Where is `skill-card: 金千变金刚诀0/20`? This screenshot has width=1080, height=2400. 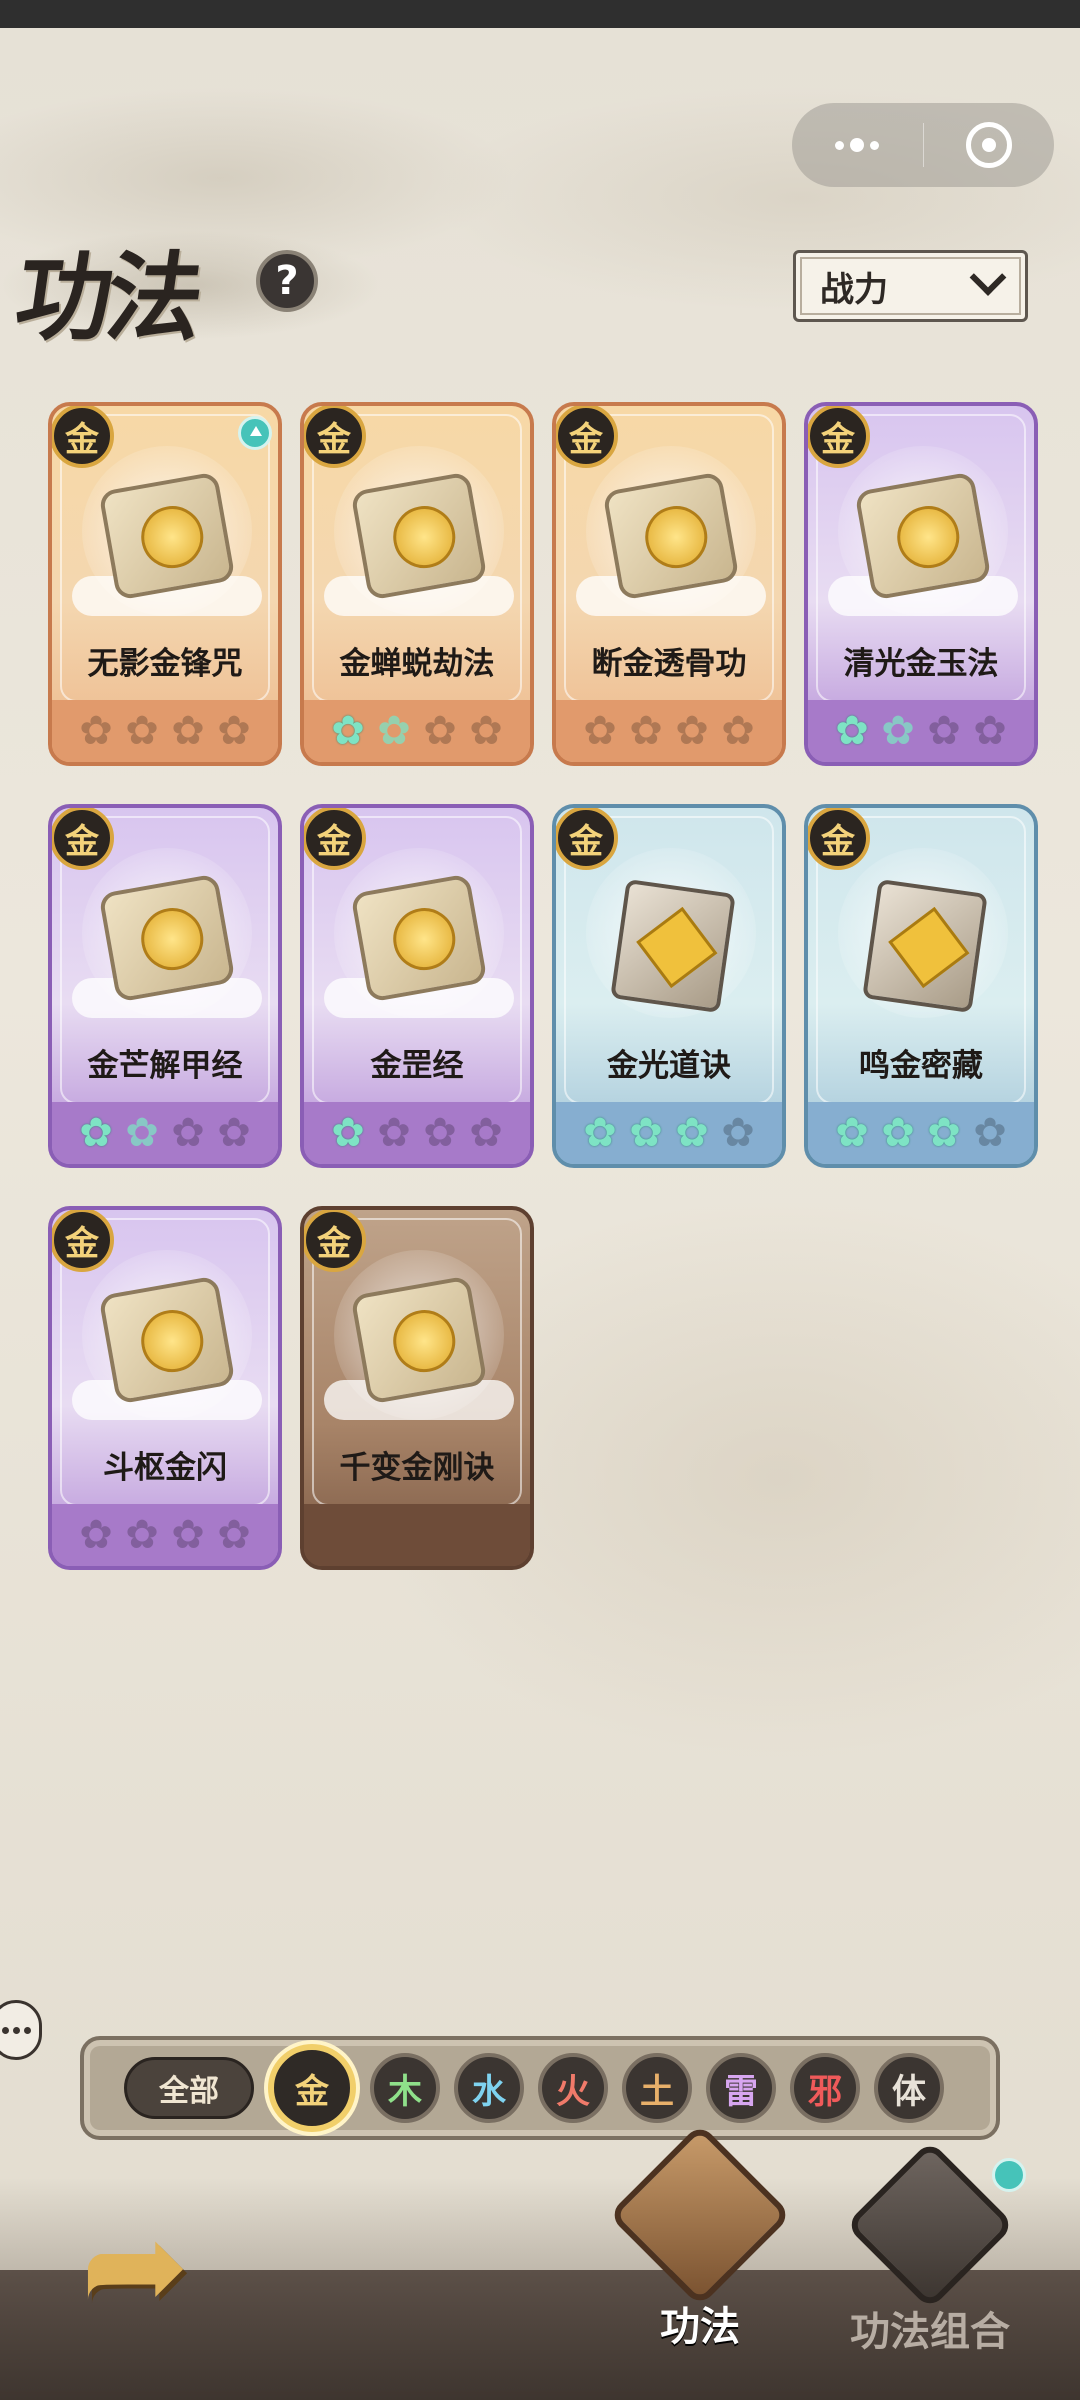
skill-card: 金千变金刚诀0/20 is located at coordinates (417, 1388).